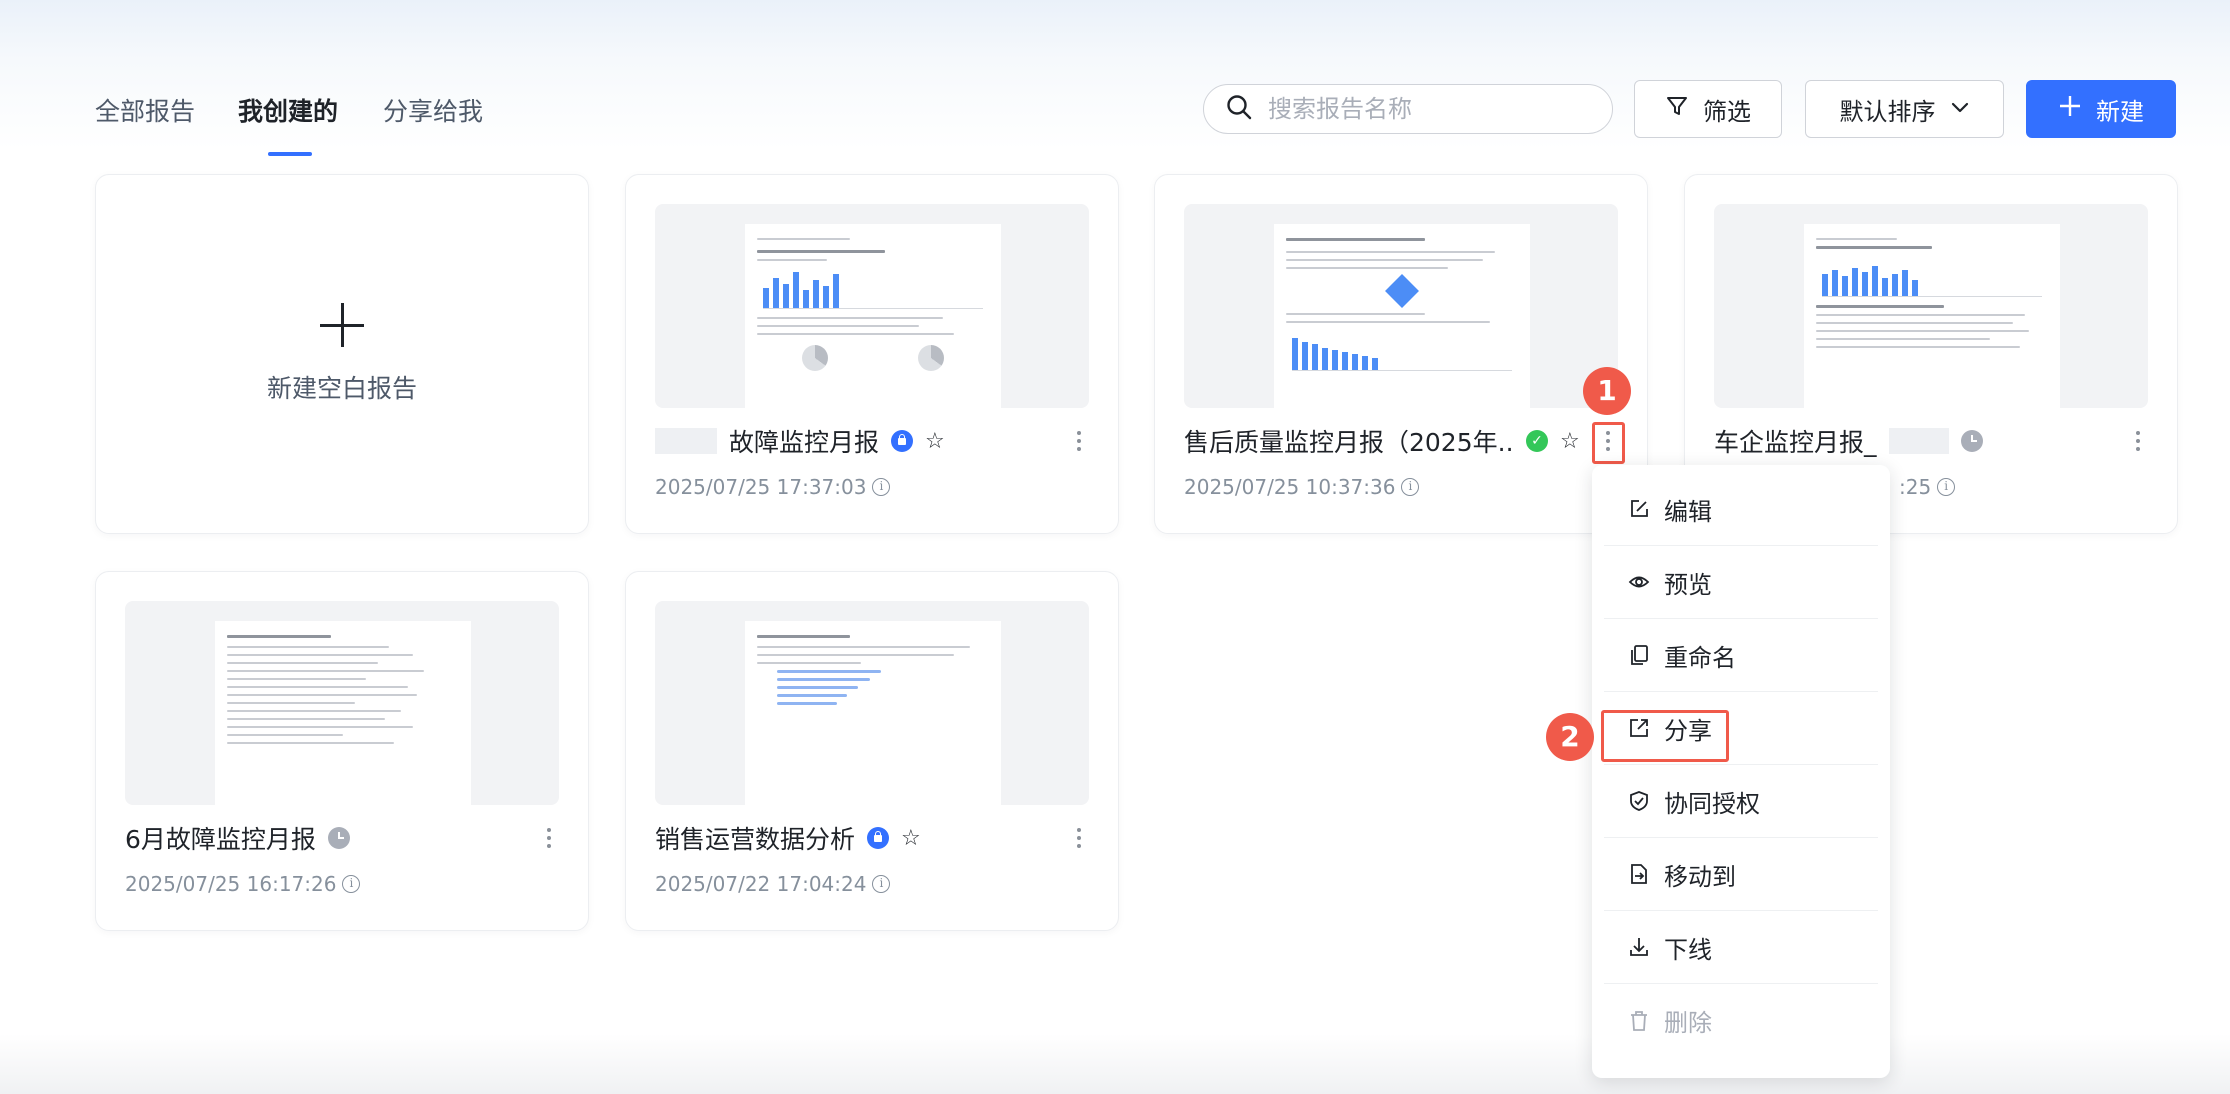 The height and width of the screenshot is (1094, 2230). I want to click on report-date: 2025/07/25 10:37:36, so click(1290, 487).